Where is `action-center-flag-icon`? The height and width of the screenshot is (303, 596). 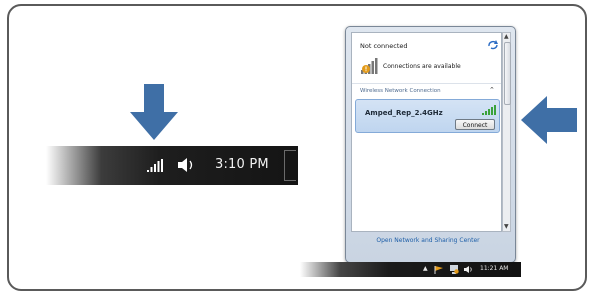
action-center-flag-icon is located at coordinates (439, 269).